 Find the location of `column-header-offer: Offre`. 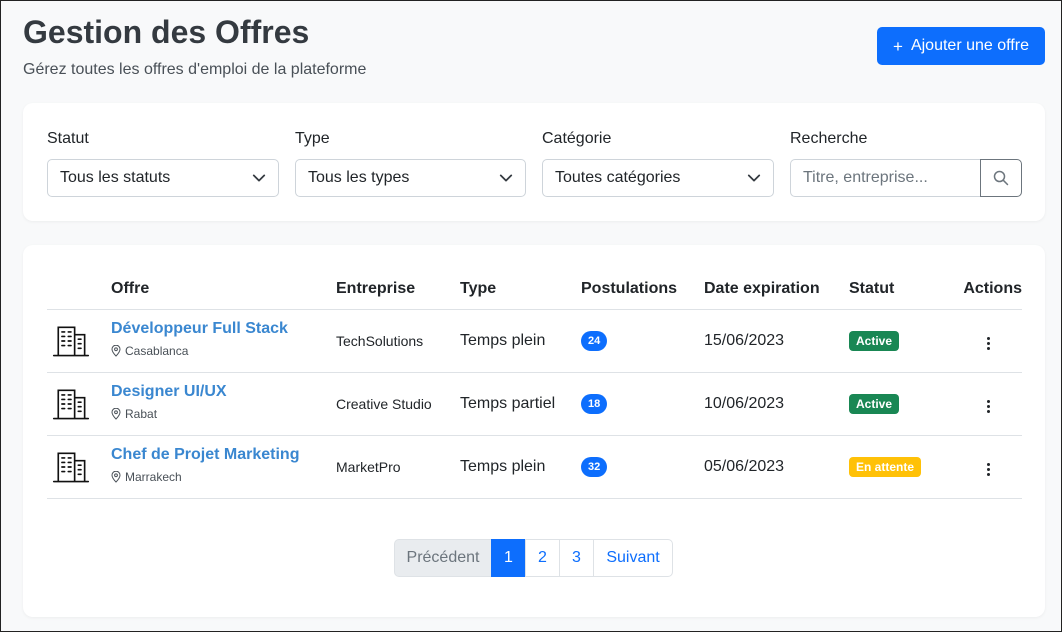

column-header-offer: Offre is located at coordinates (223, 289).